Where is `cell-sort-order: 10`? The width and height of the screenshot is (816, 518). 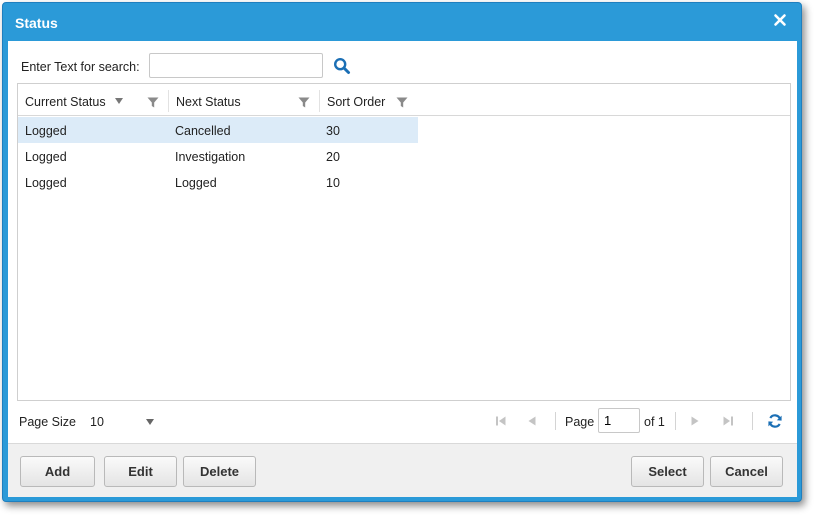 cell-sort-order: 10 is located at coordinates (333, 183).